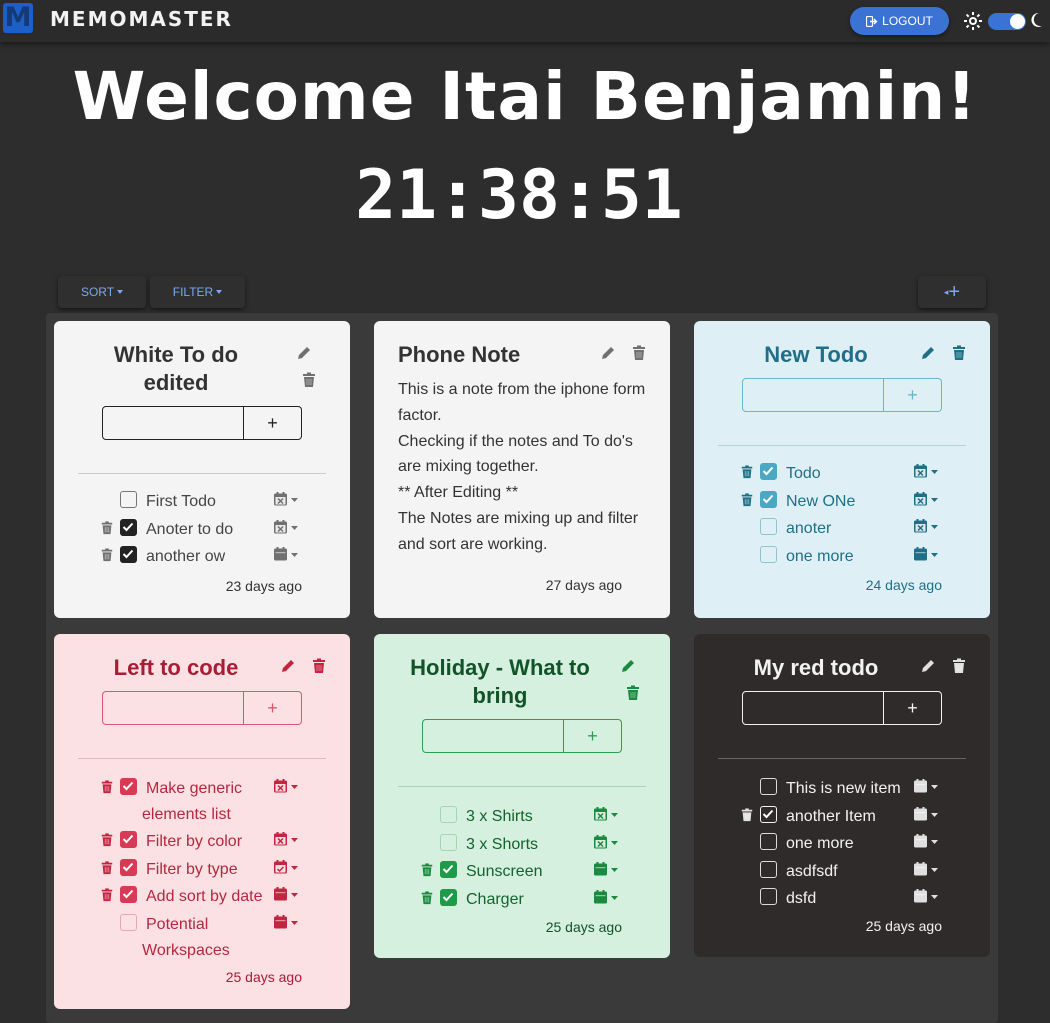 This screenshot has height=1023, width=1050. Describe the element at coordinates (840, 870) in the screenshot. I see `todo-item: asdfsdf` at that location.